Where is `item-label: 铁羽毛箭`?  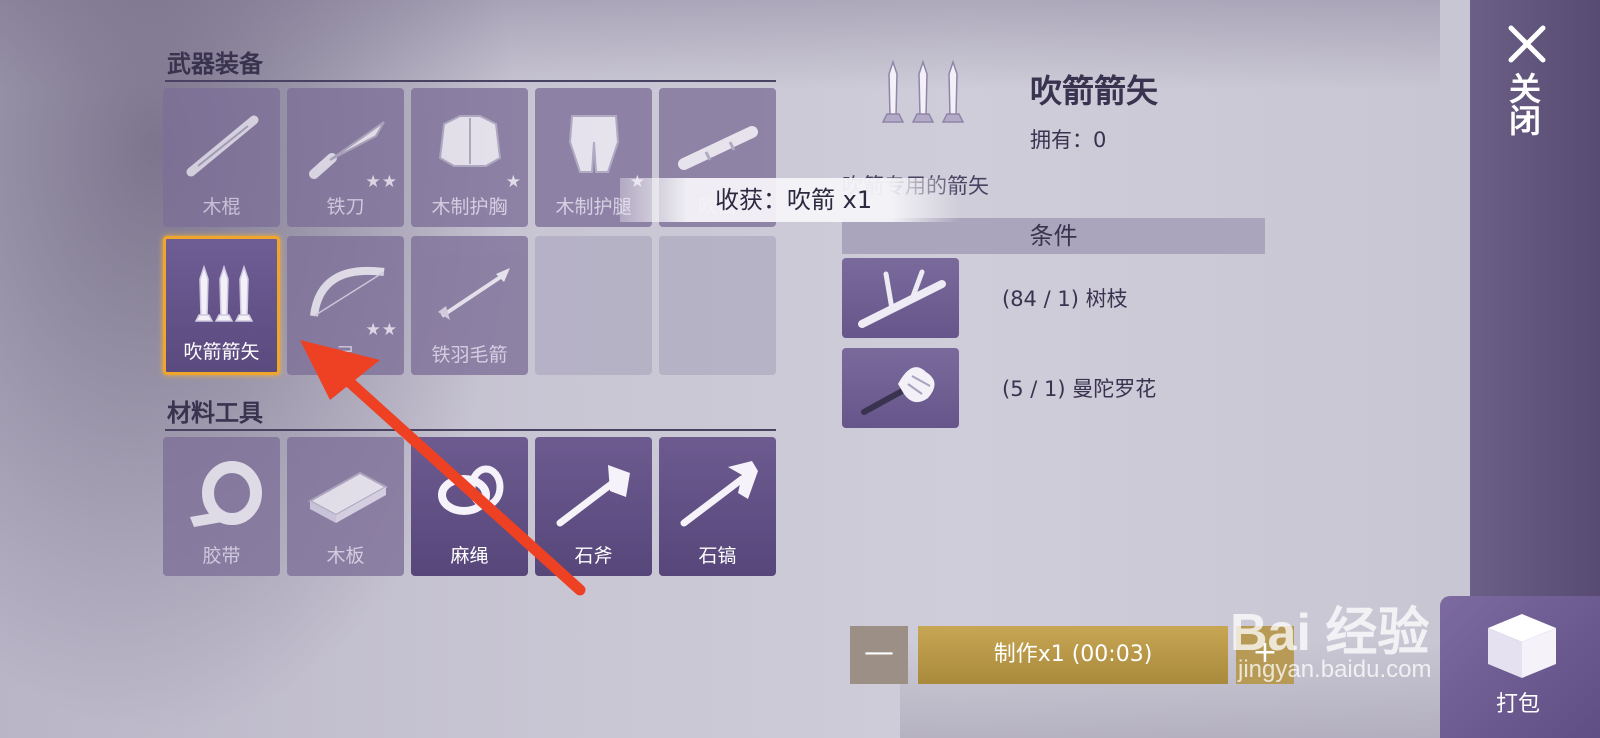 item-label: 铁羽毛箭 is located at coordinates (469, 355).